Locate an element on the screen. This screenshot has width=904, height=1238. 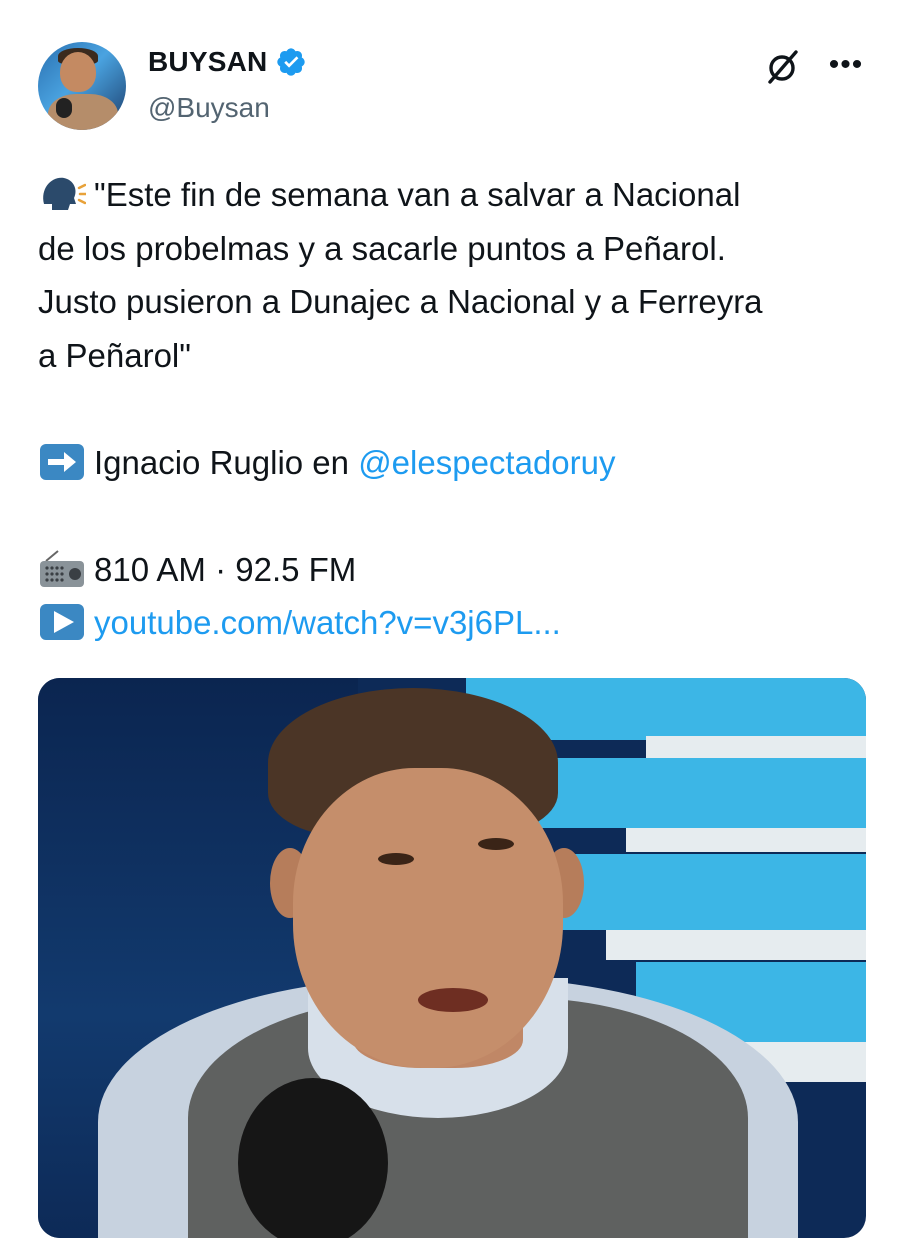
avatar-head is located at coordinates (78, 72).